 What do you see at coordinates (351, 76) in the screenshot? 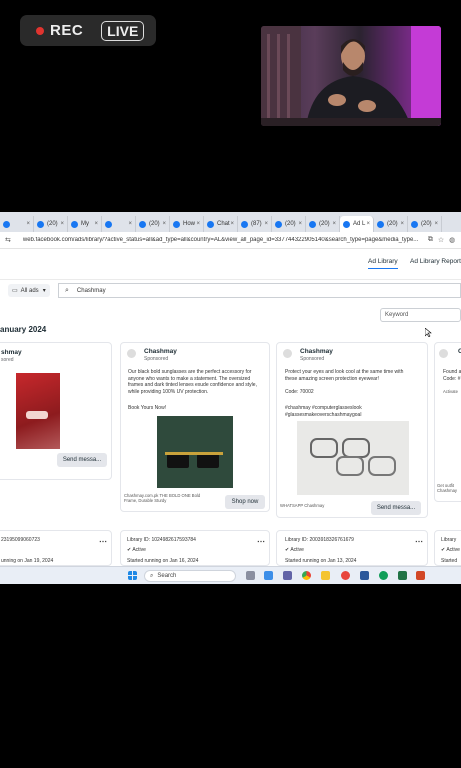
I see `presenter-video` at bounding box center [351, 76].